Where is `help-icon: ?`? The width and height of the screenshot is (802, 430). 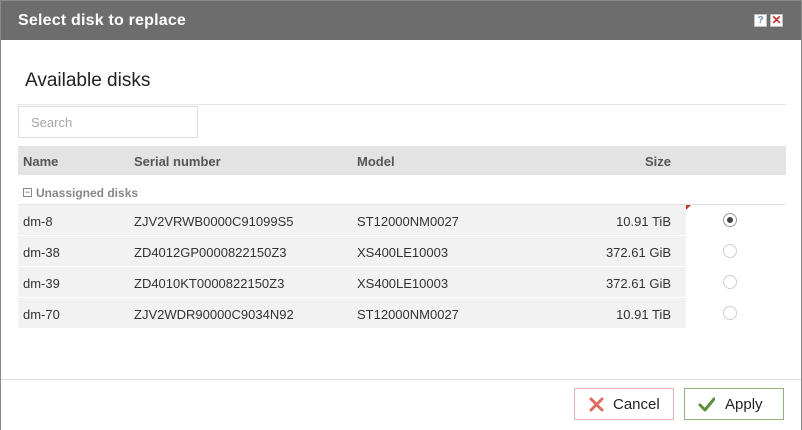 help-icon: ? is located at coordinates (760, 20).